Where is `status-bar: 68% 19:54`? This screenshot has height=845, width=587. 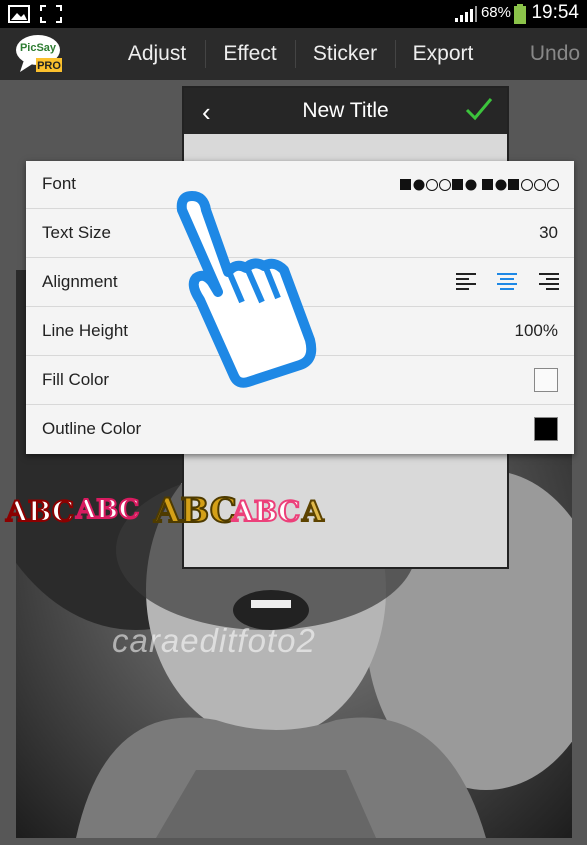 status-bar: 68% 19:54 is located at coordinates (293, 14).